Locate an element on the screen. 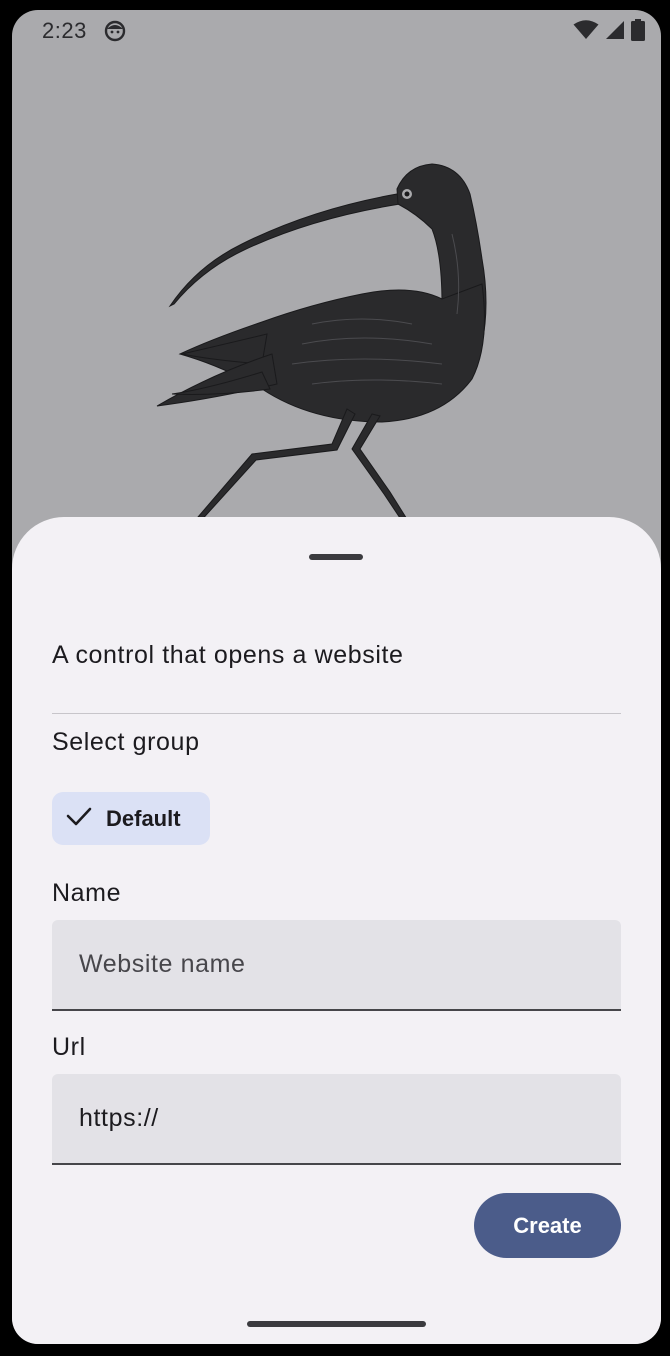  face-notification-icon is located at coordinates (115, 33).